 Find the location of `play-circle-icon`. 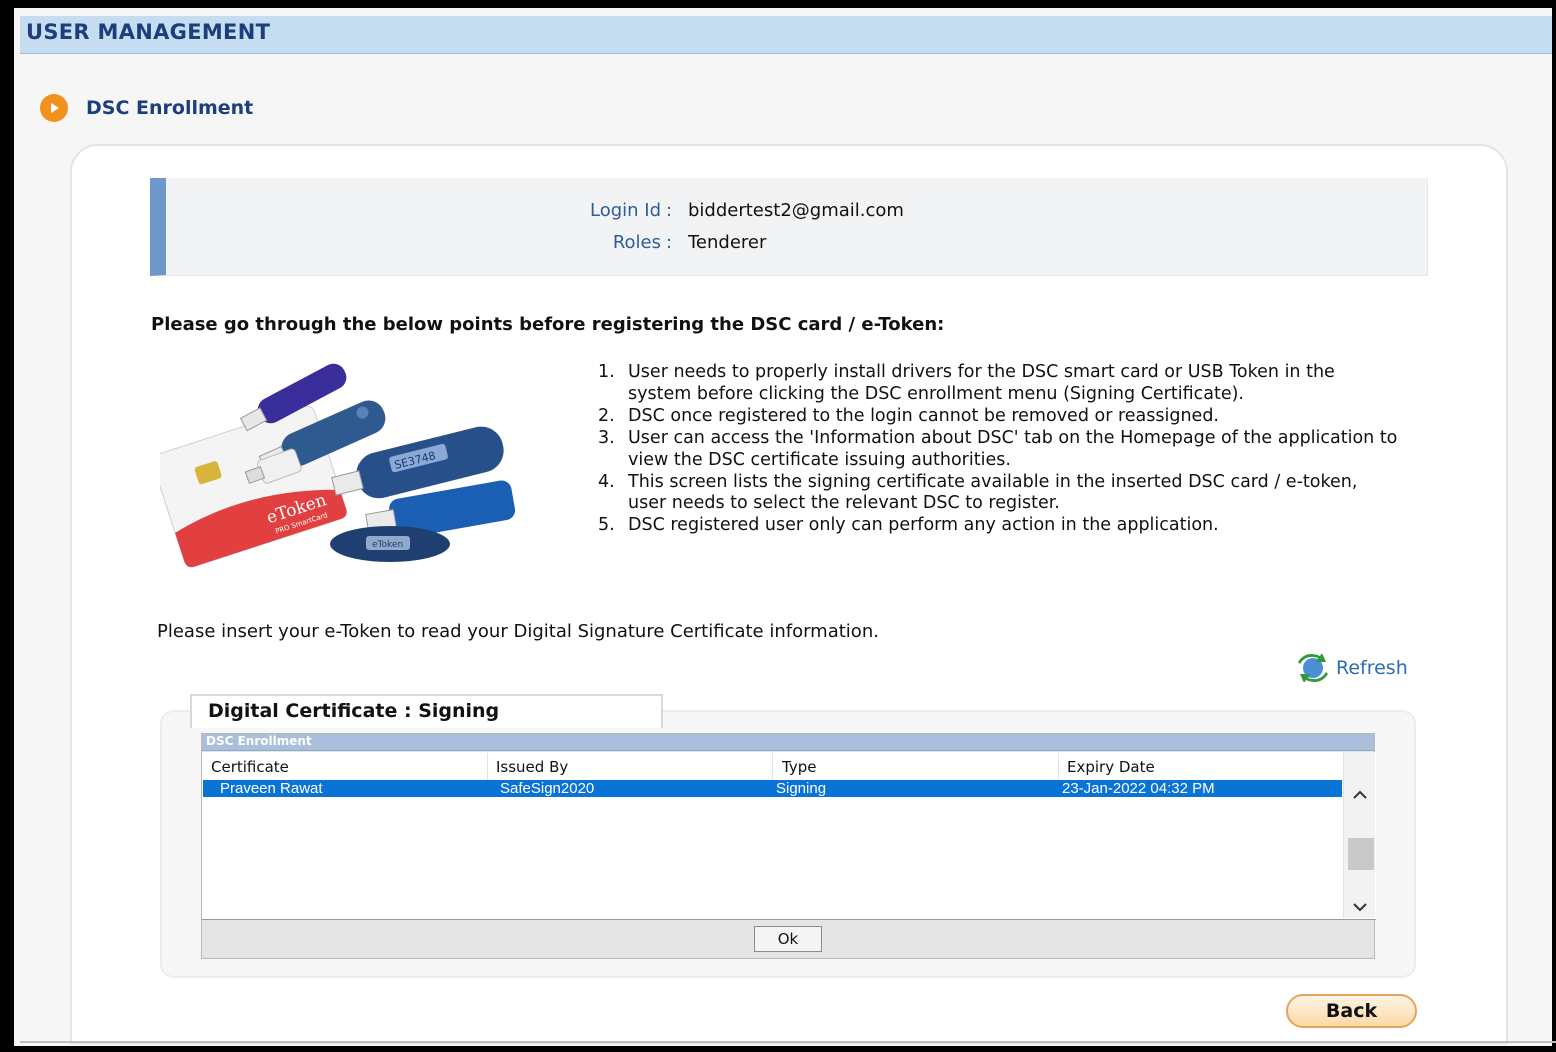

play-circle-icon is located at coordinates (54, 108).